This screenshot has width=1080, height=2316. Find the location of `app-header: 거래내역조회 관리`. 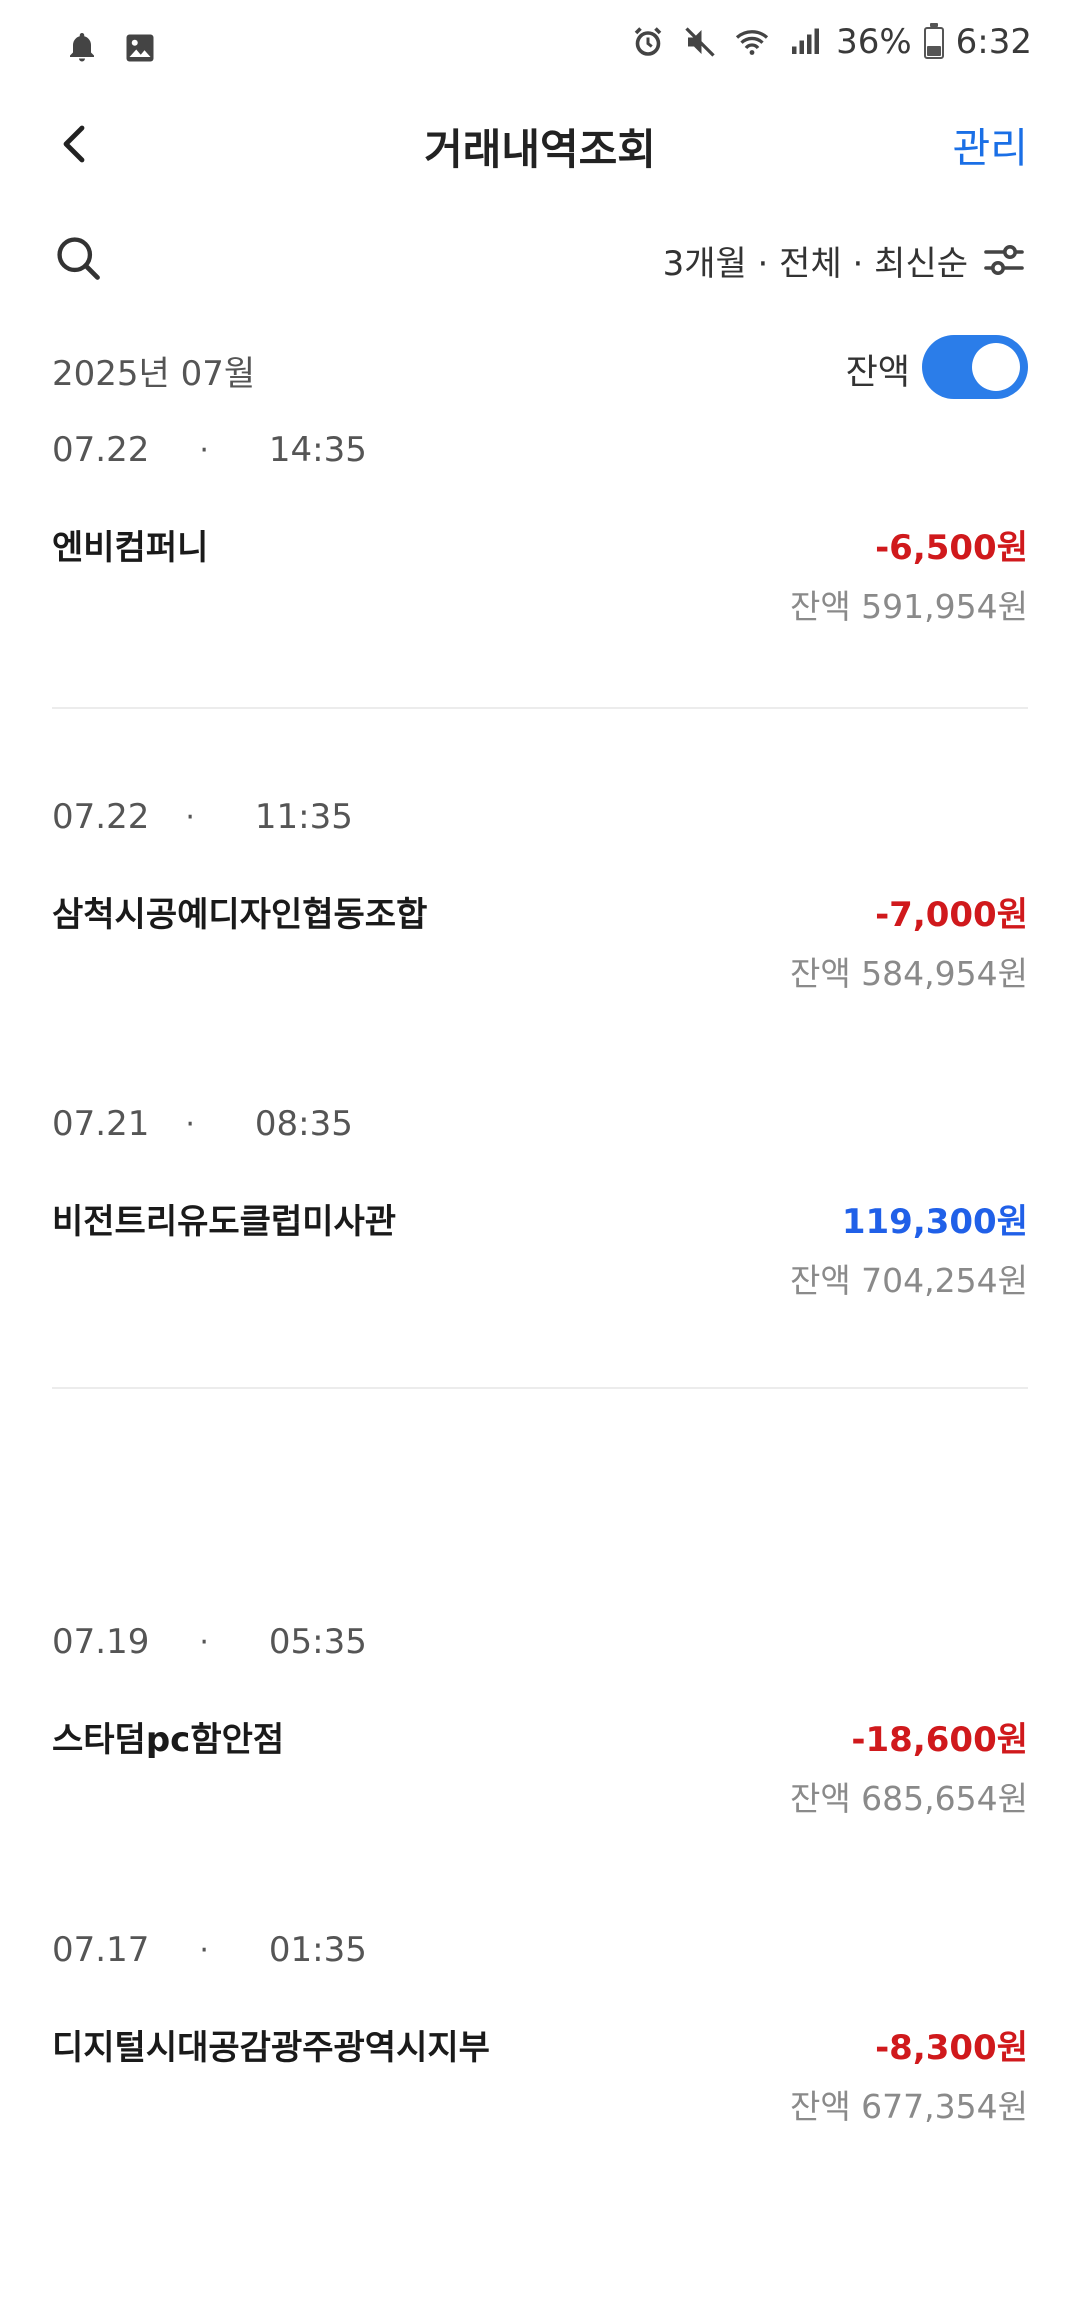

app-header: 거래내역조회 관리 is located at coordinates (540, 144).